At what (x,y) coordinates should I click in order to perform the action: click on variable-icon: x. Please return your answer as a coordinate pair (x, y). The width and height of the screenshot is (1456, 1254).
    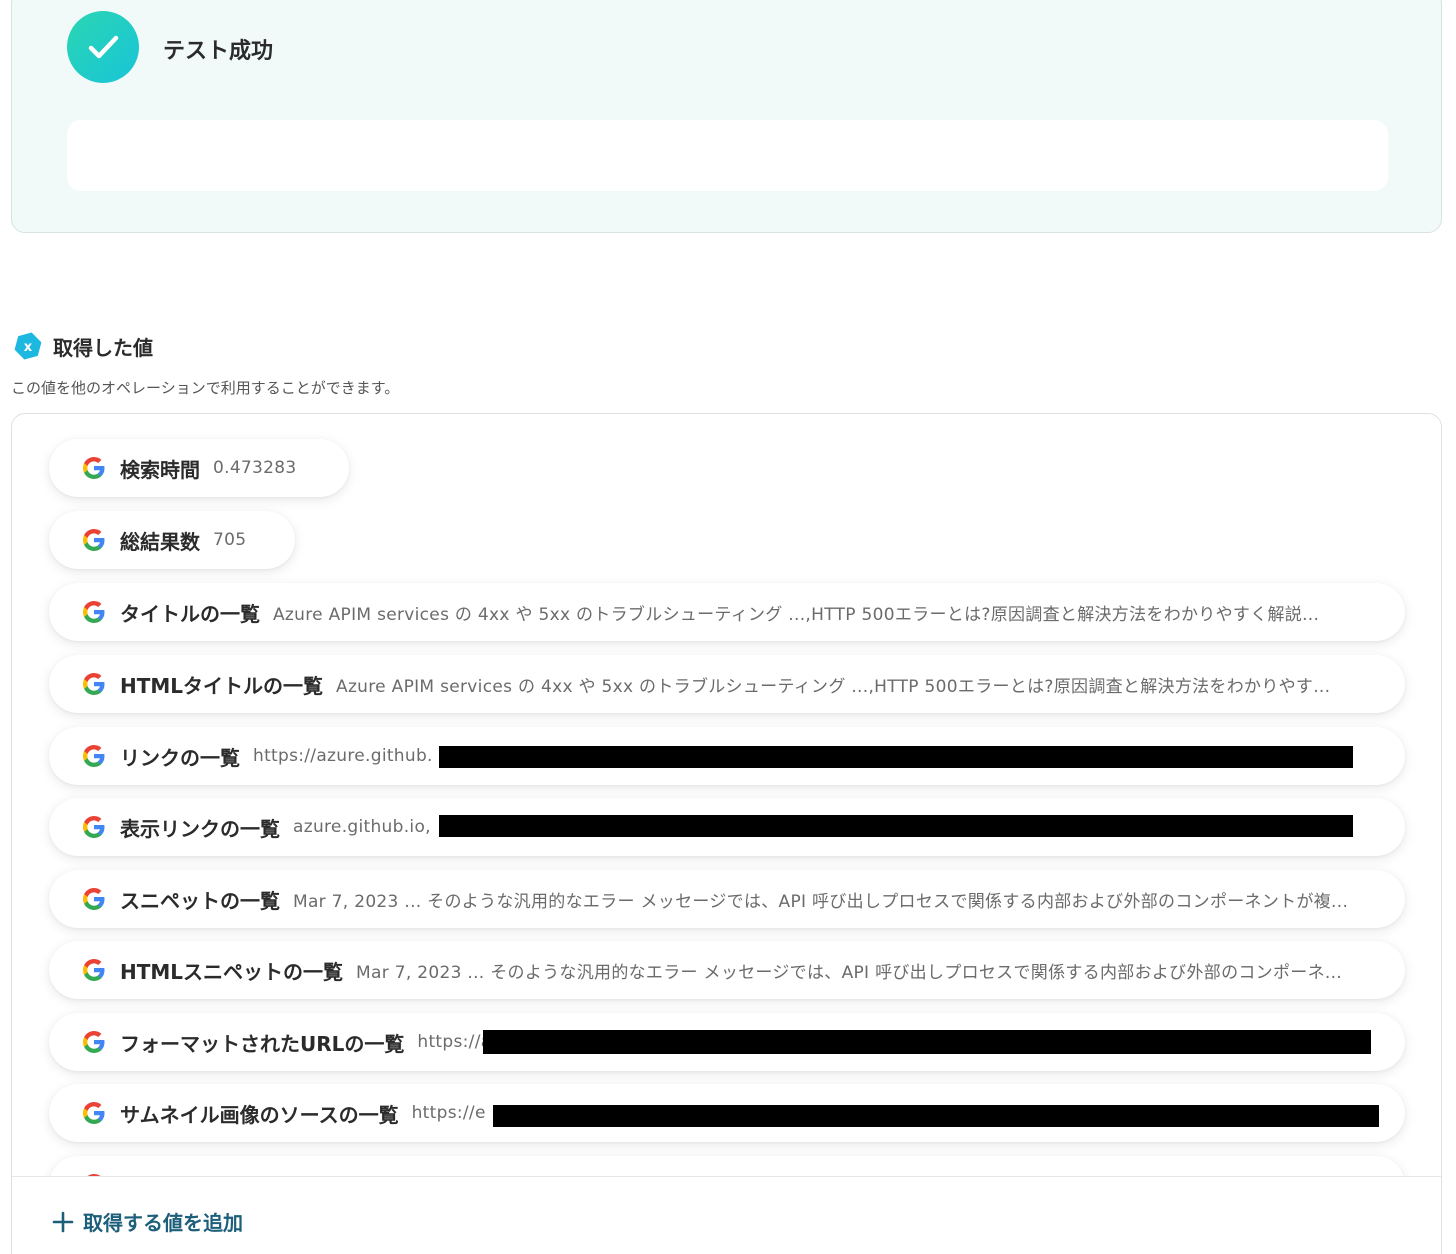
    Looking at the image, I should click on (28, 346).